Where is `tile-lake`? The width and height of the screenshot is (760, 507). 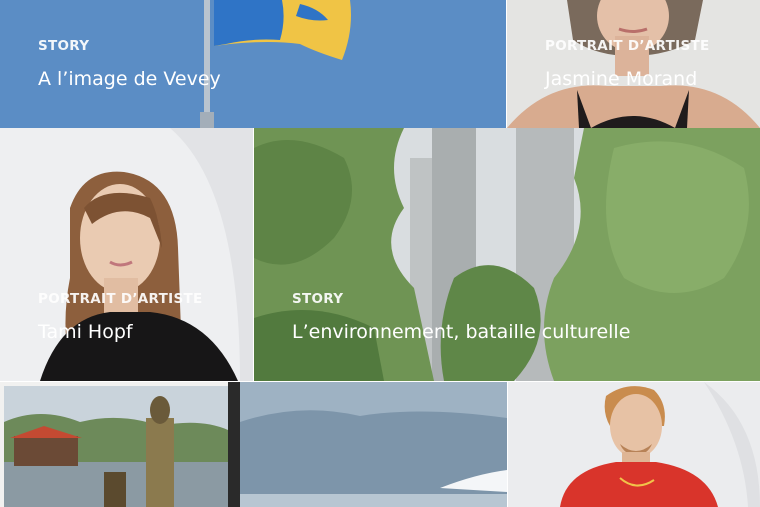
tile-lake is located at coordinates (373, 444).